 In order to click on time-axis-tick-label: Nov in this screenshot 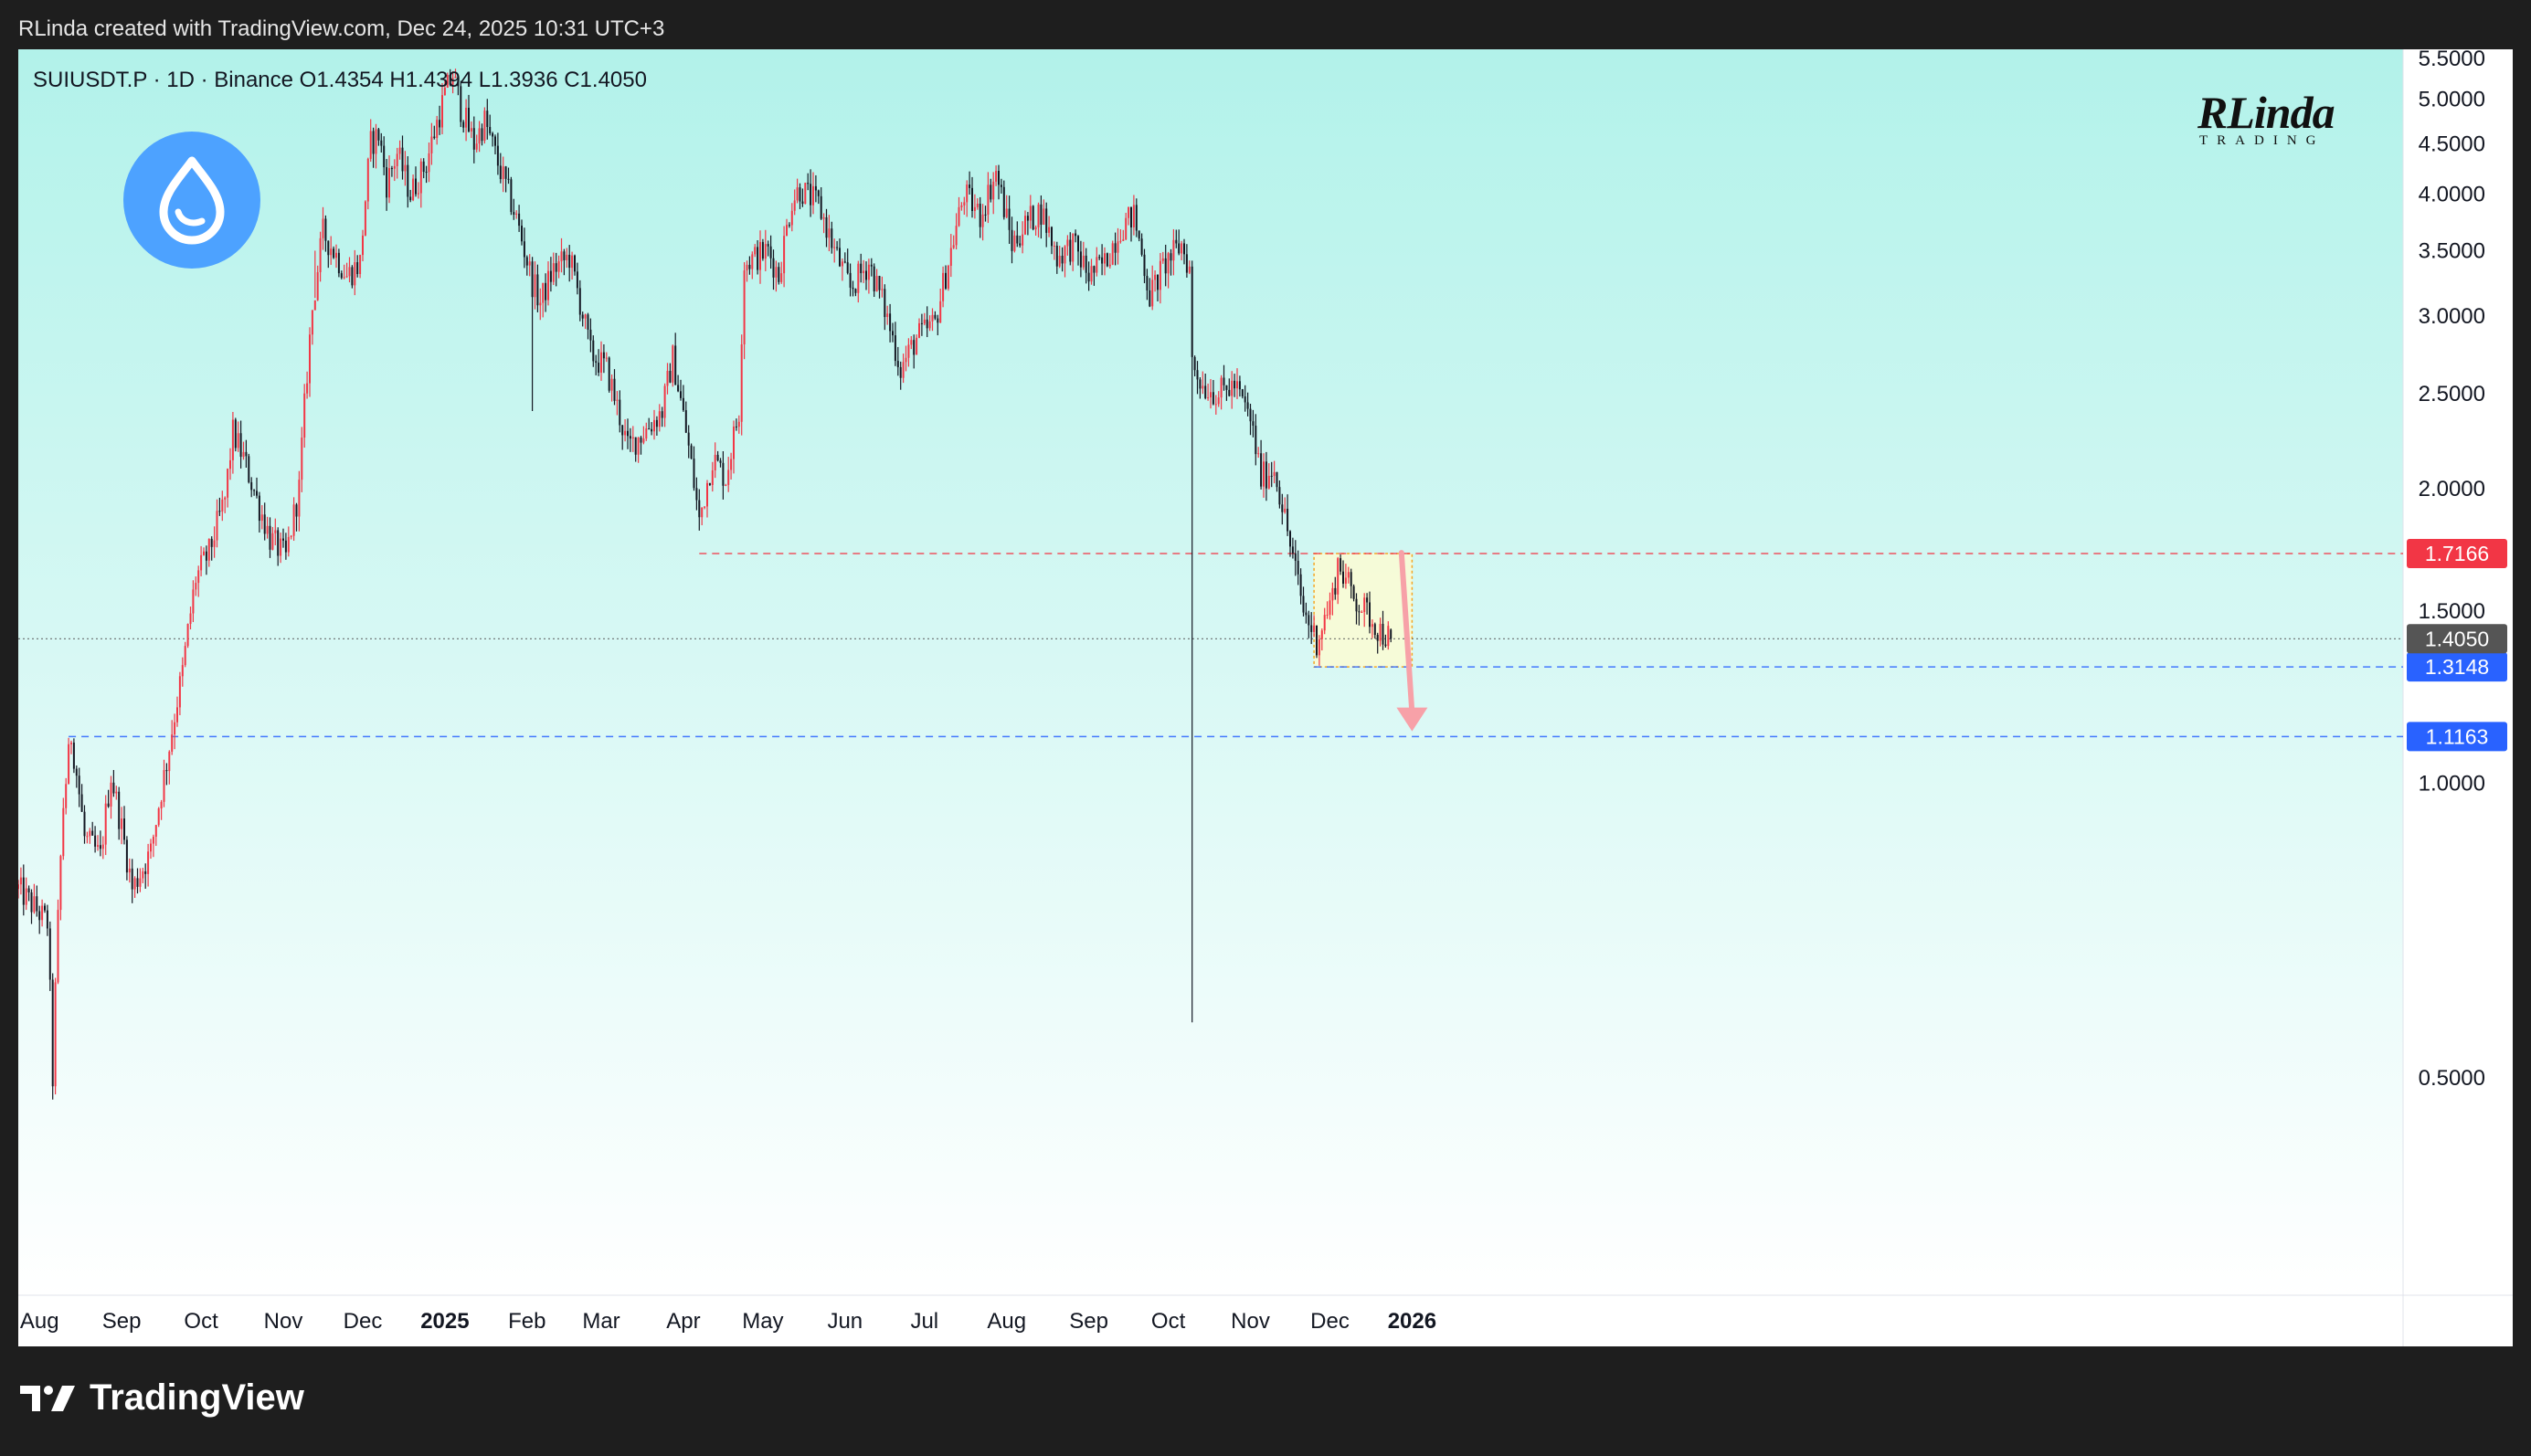, I will do `click(283, 1322)`.